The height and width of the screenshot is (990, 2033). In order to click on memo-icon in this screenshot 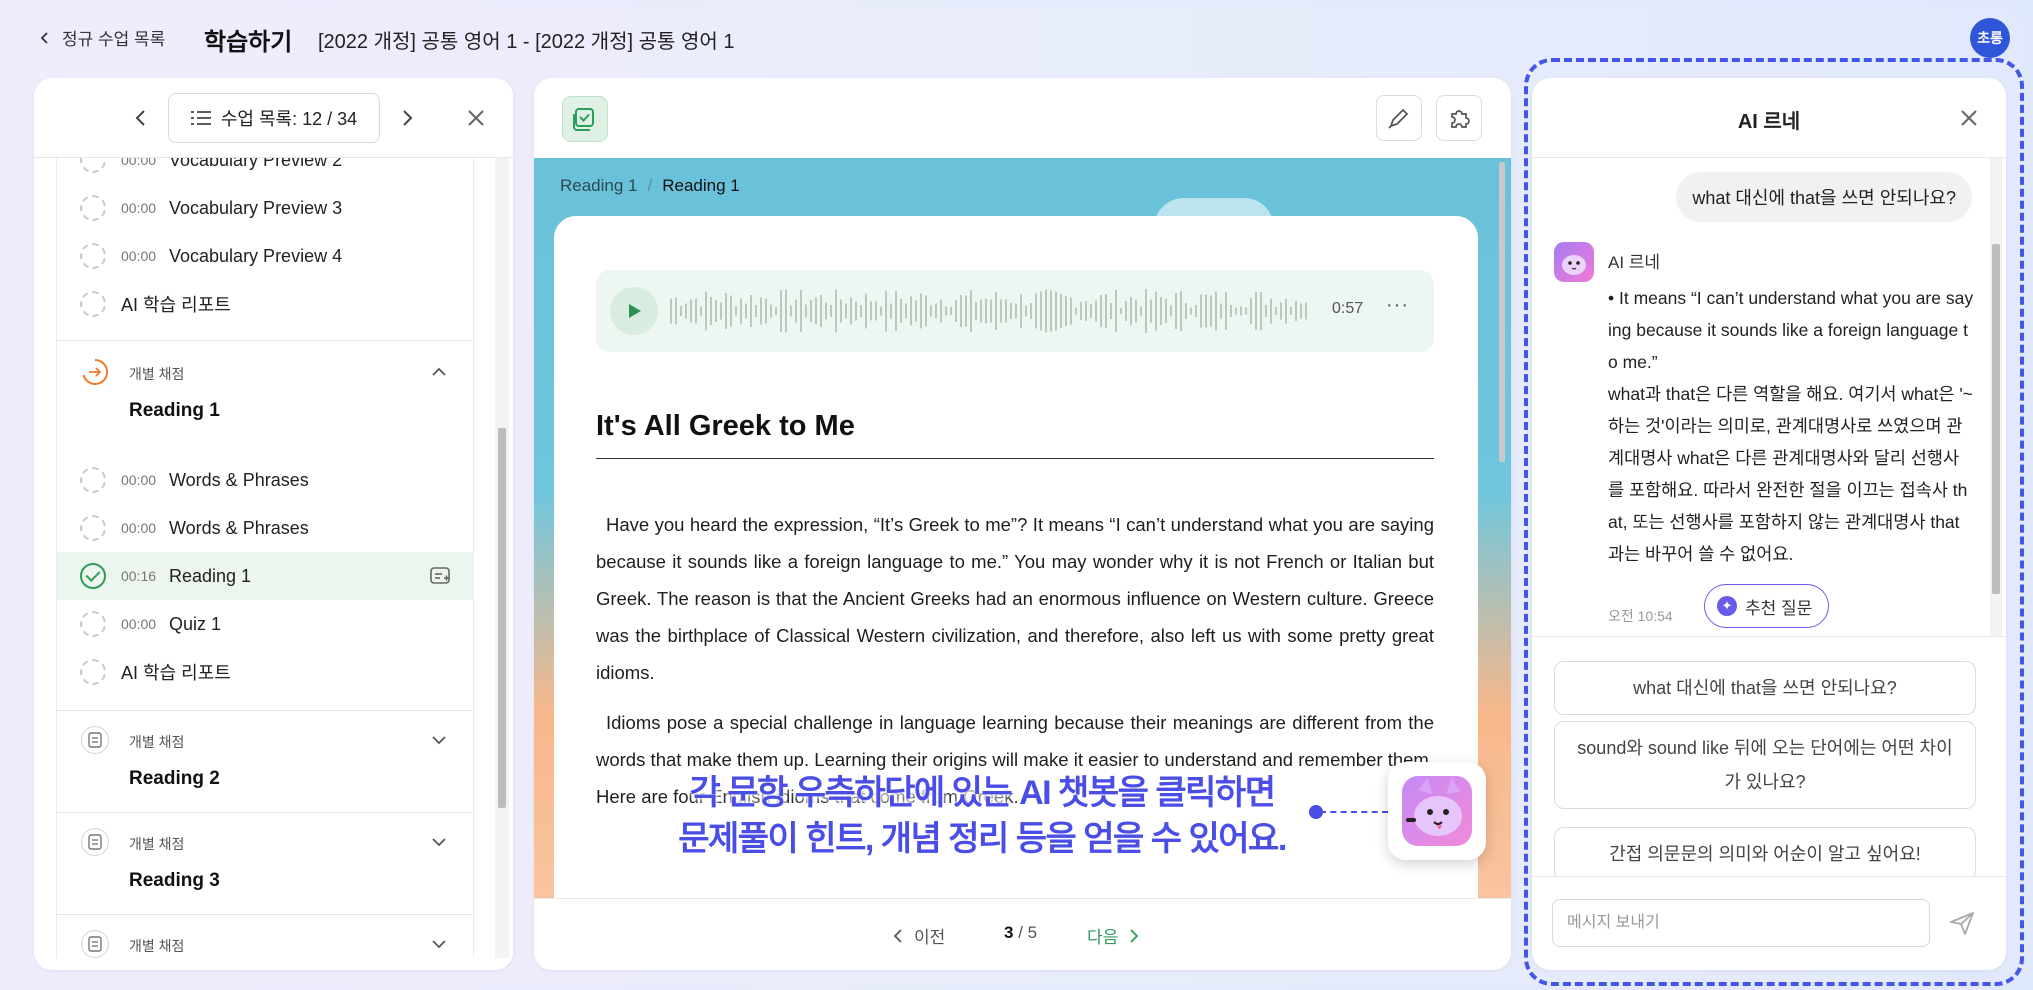, I will do `click(440, 576)`.